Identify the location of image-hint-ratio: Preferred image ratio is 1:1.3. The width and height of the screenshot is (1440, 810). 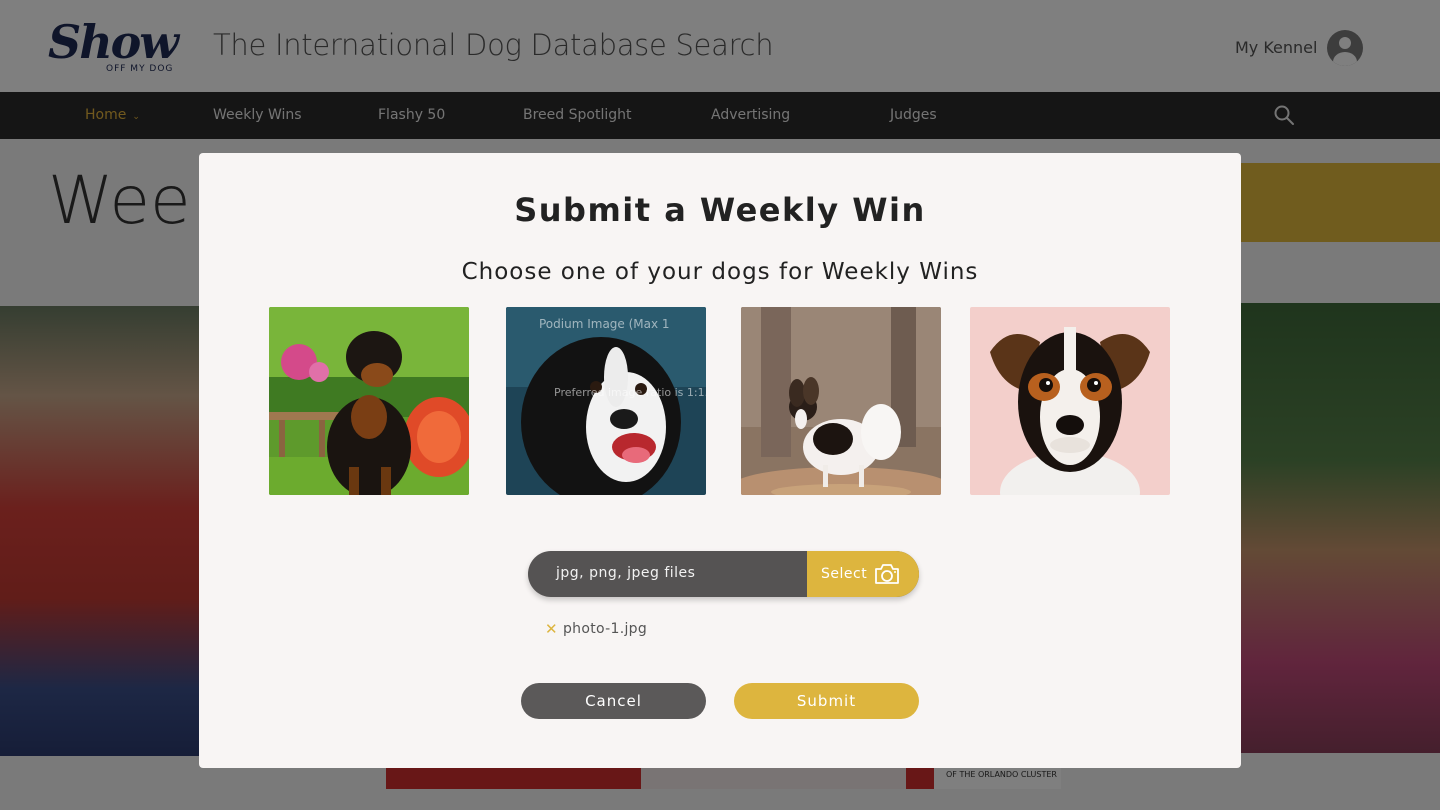
(630, 392).